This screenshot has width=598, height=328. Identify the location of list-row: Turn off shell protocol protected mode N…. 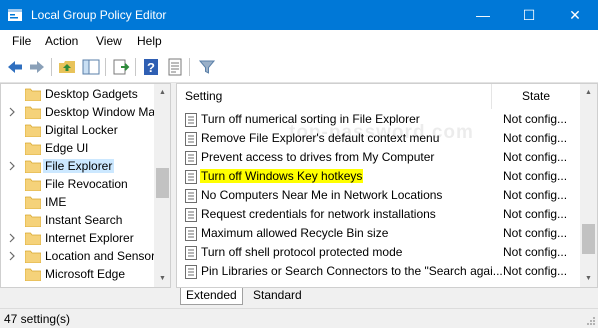
(378, 252).